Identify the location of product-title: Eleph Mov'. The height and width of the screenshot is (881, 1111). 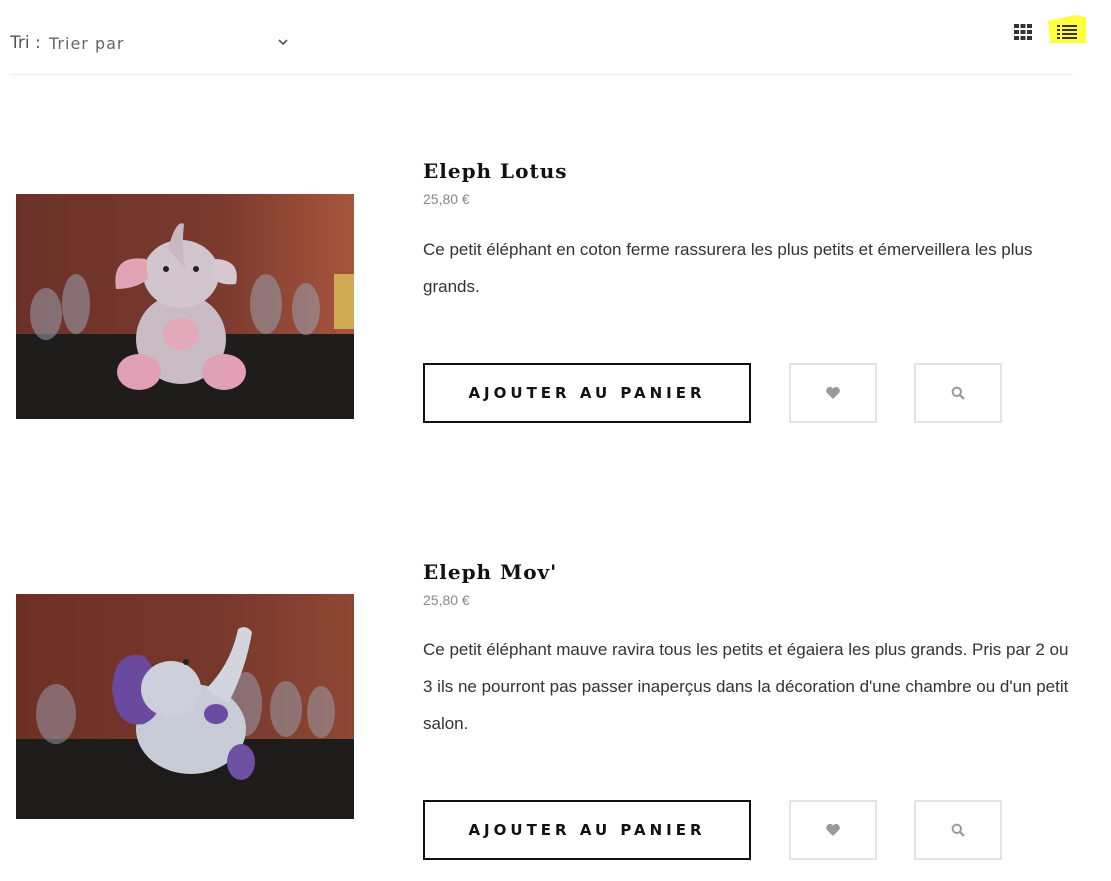
(490, 572).